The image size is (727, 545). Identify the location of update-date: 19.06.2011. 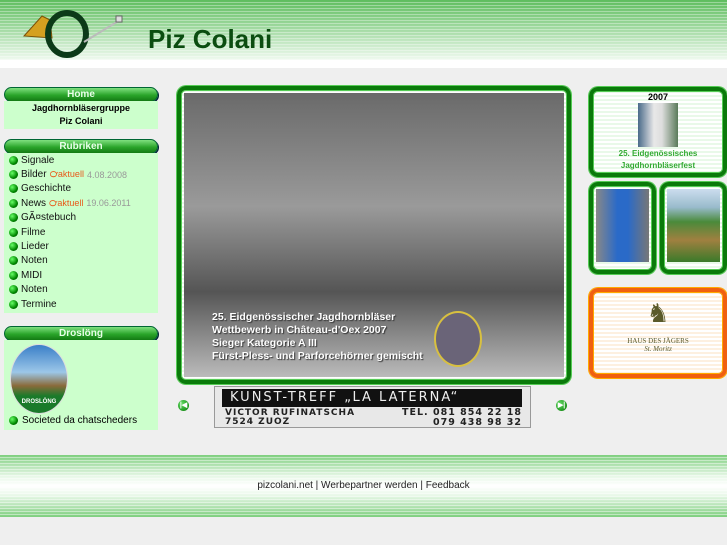
(108, 203).